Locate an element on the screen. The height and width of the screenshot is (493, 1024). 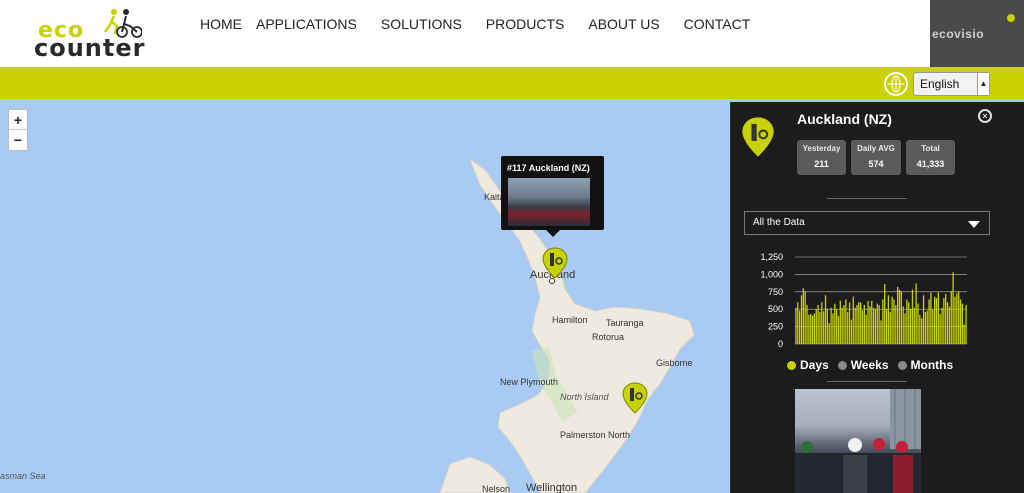
language-select: English ▲ is located at coordinates (951, 84).